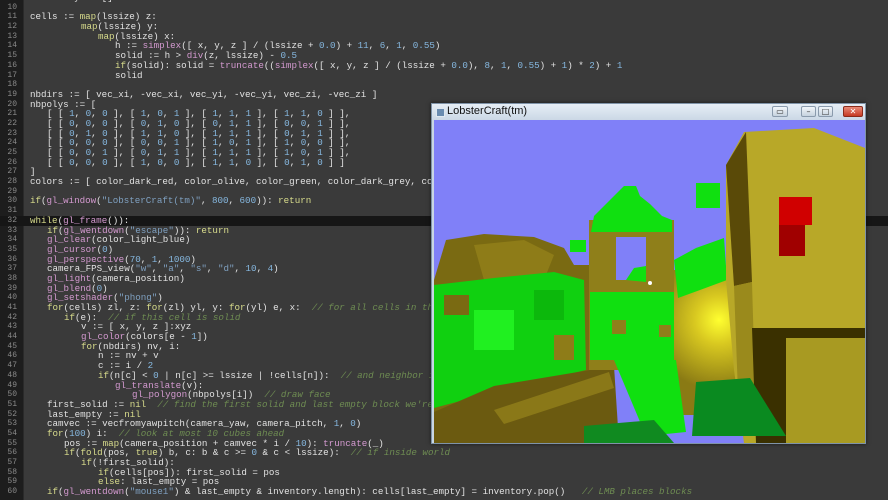 The width and height of the screenshot is (888, 500). What do you see at coordinates (853, 111) in the screenshot?
I see `close-button: ✕` at bounding box center [853, 111].